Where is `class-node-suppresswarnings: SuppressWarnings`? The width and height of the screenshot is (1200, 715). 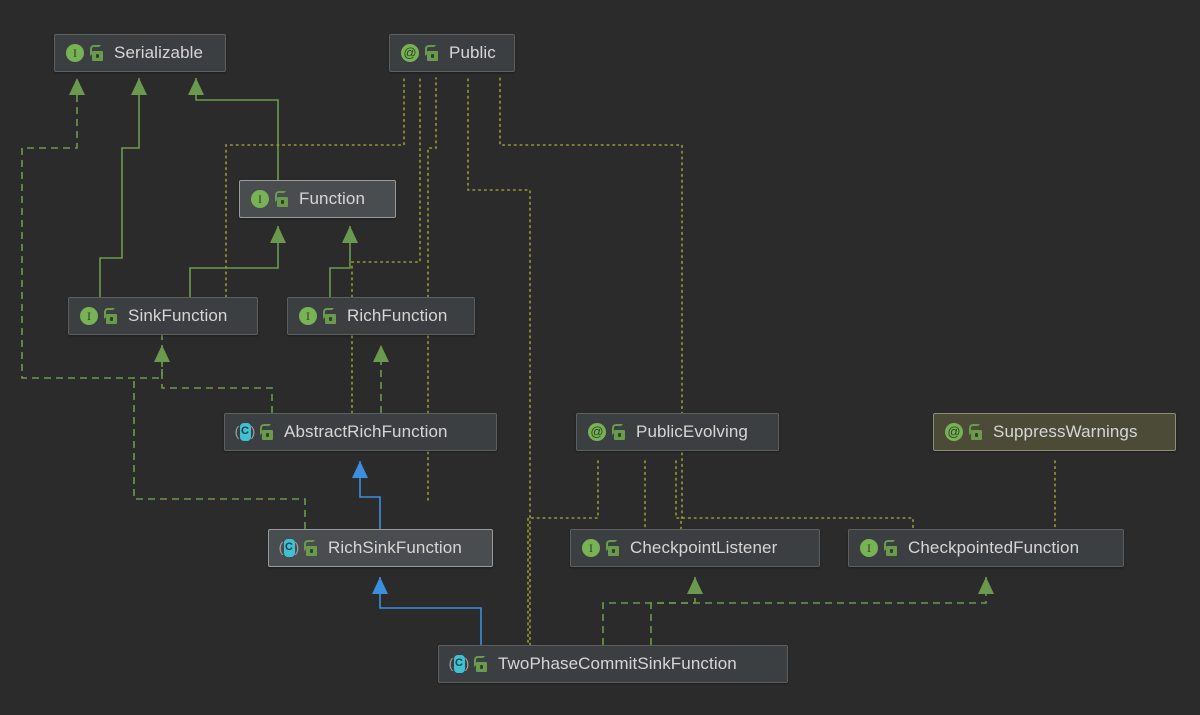 class-node-suppresswarnings: SuppressWarnings is located at coordinates (1054, 432).